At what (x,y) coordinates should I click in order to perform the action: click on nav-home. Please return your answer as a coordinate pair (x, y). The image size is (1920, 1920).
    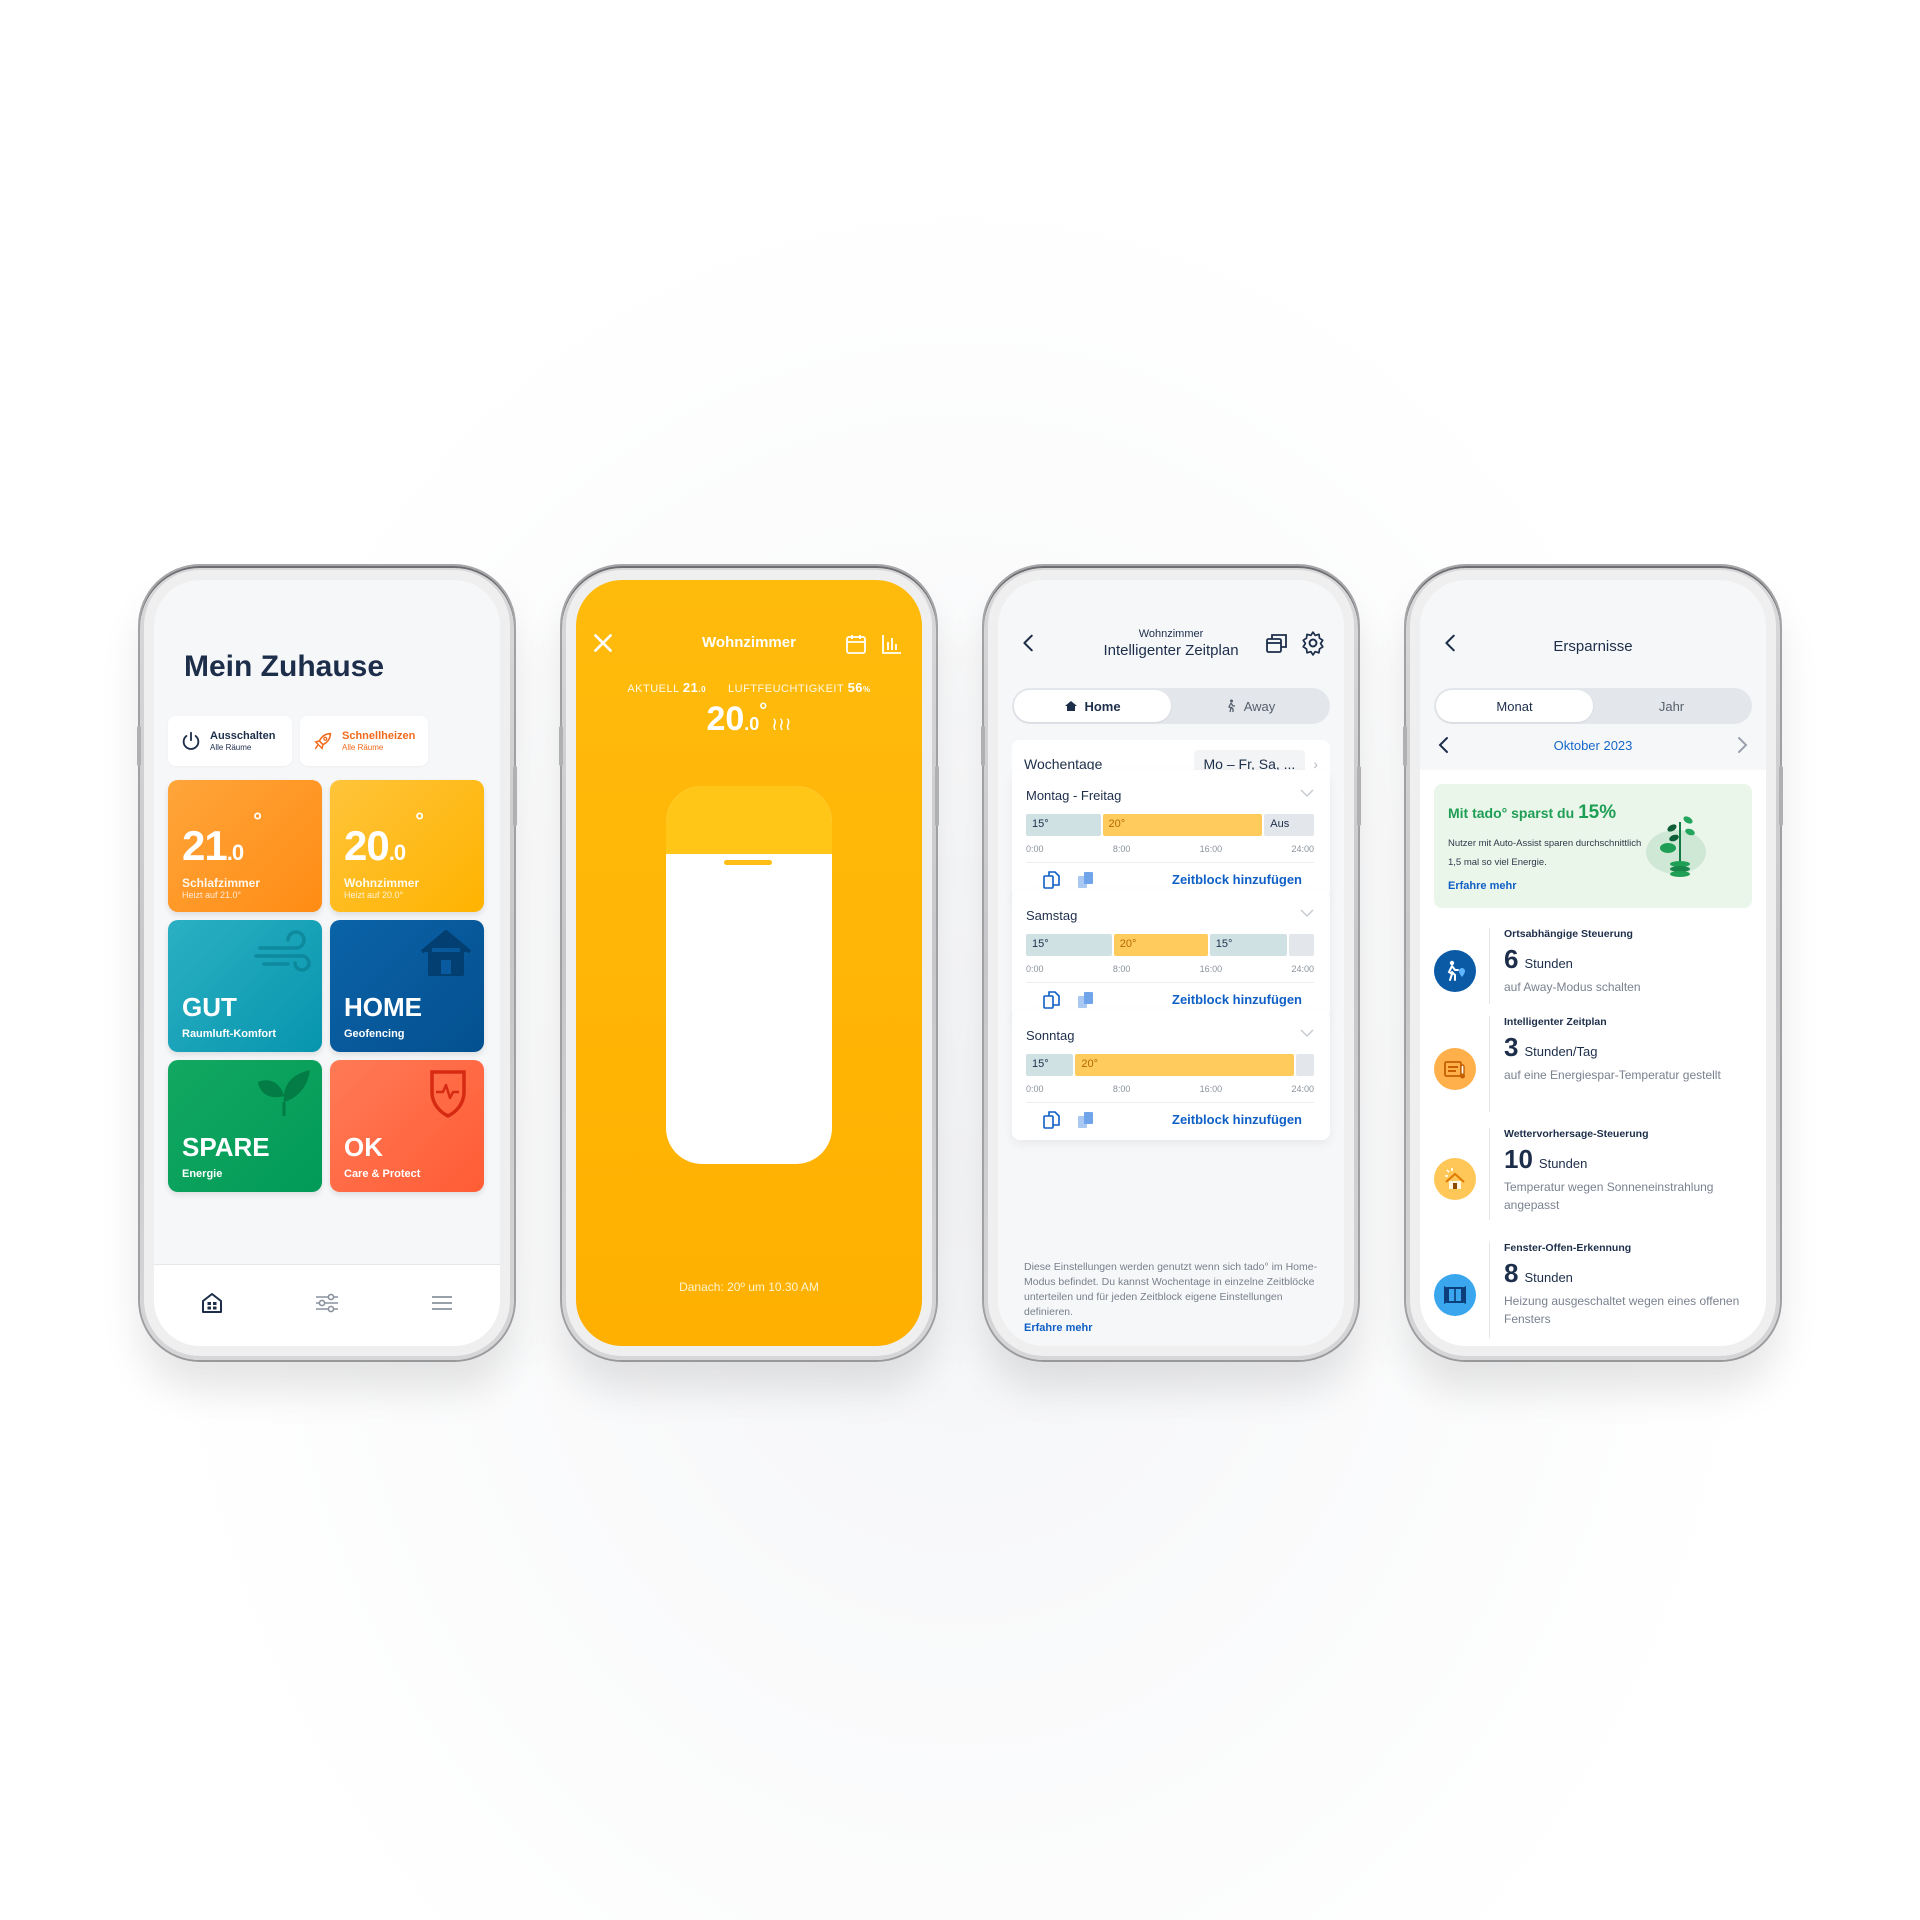
    Looking at the image, I should click on (212, 1303).